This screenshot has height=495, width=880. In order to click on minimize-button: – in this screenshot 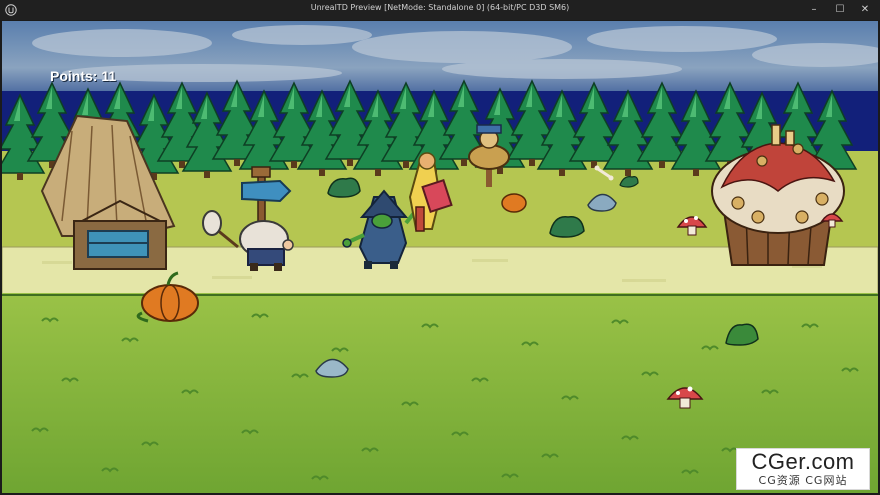, I will do `click(814, 10)`.